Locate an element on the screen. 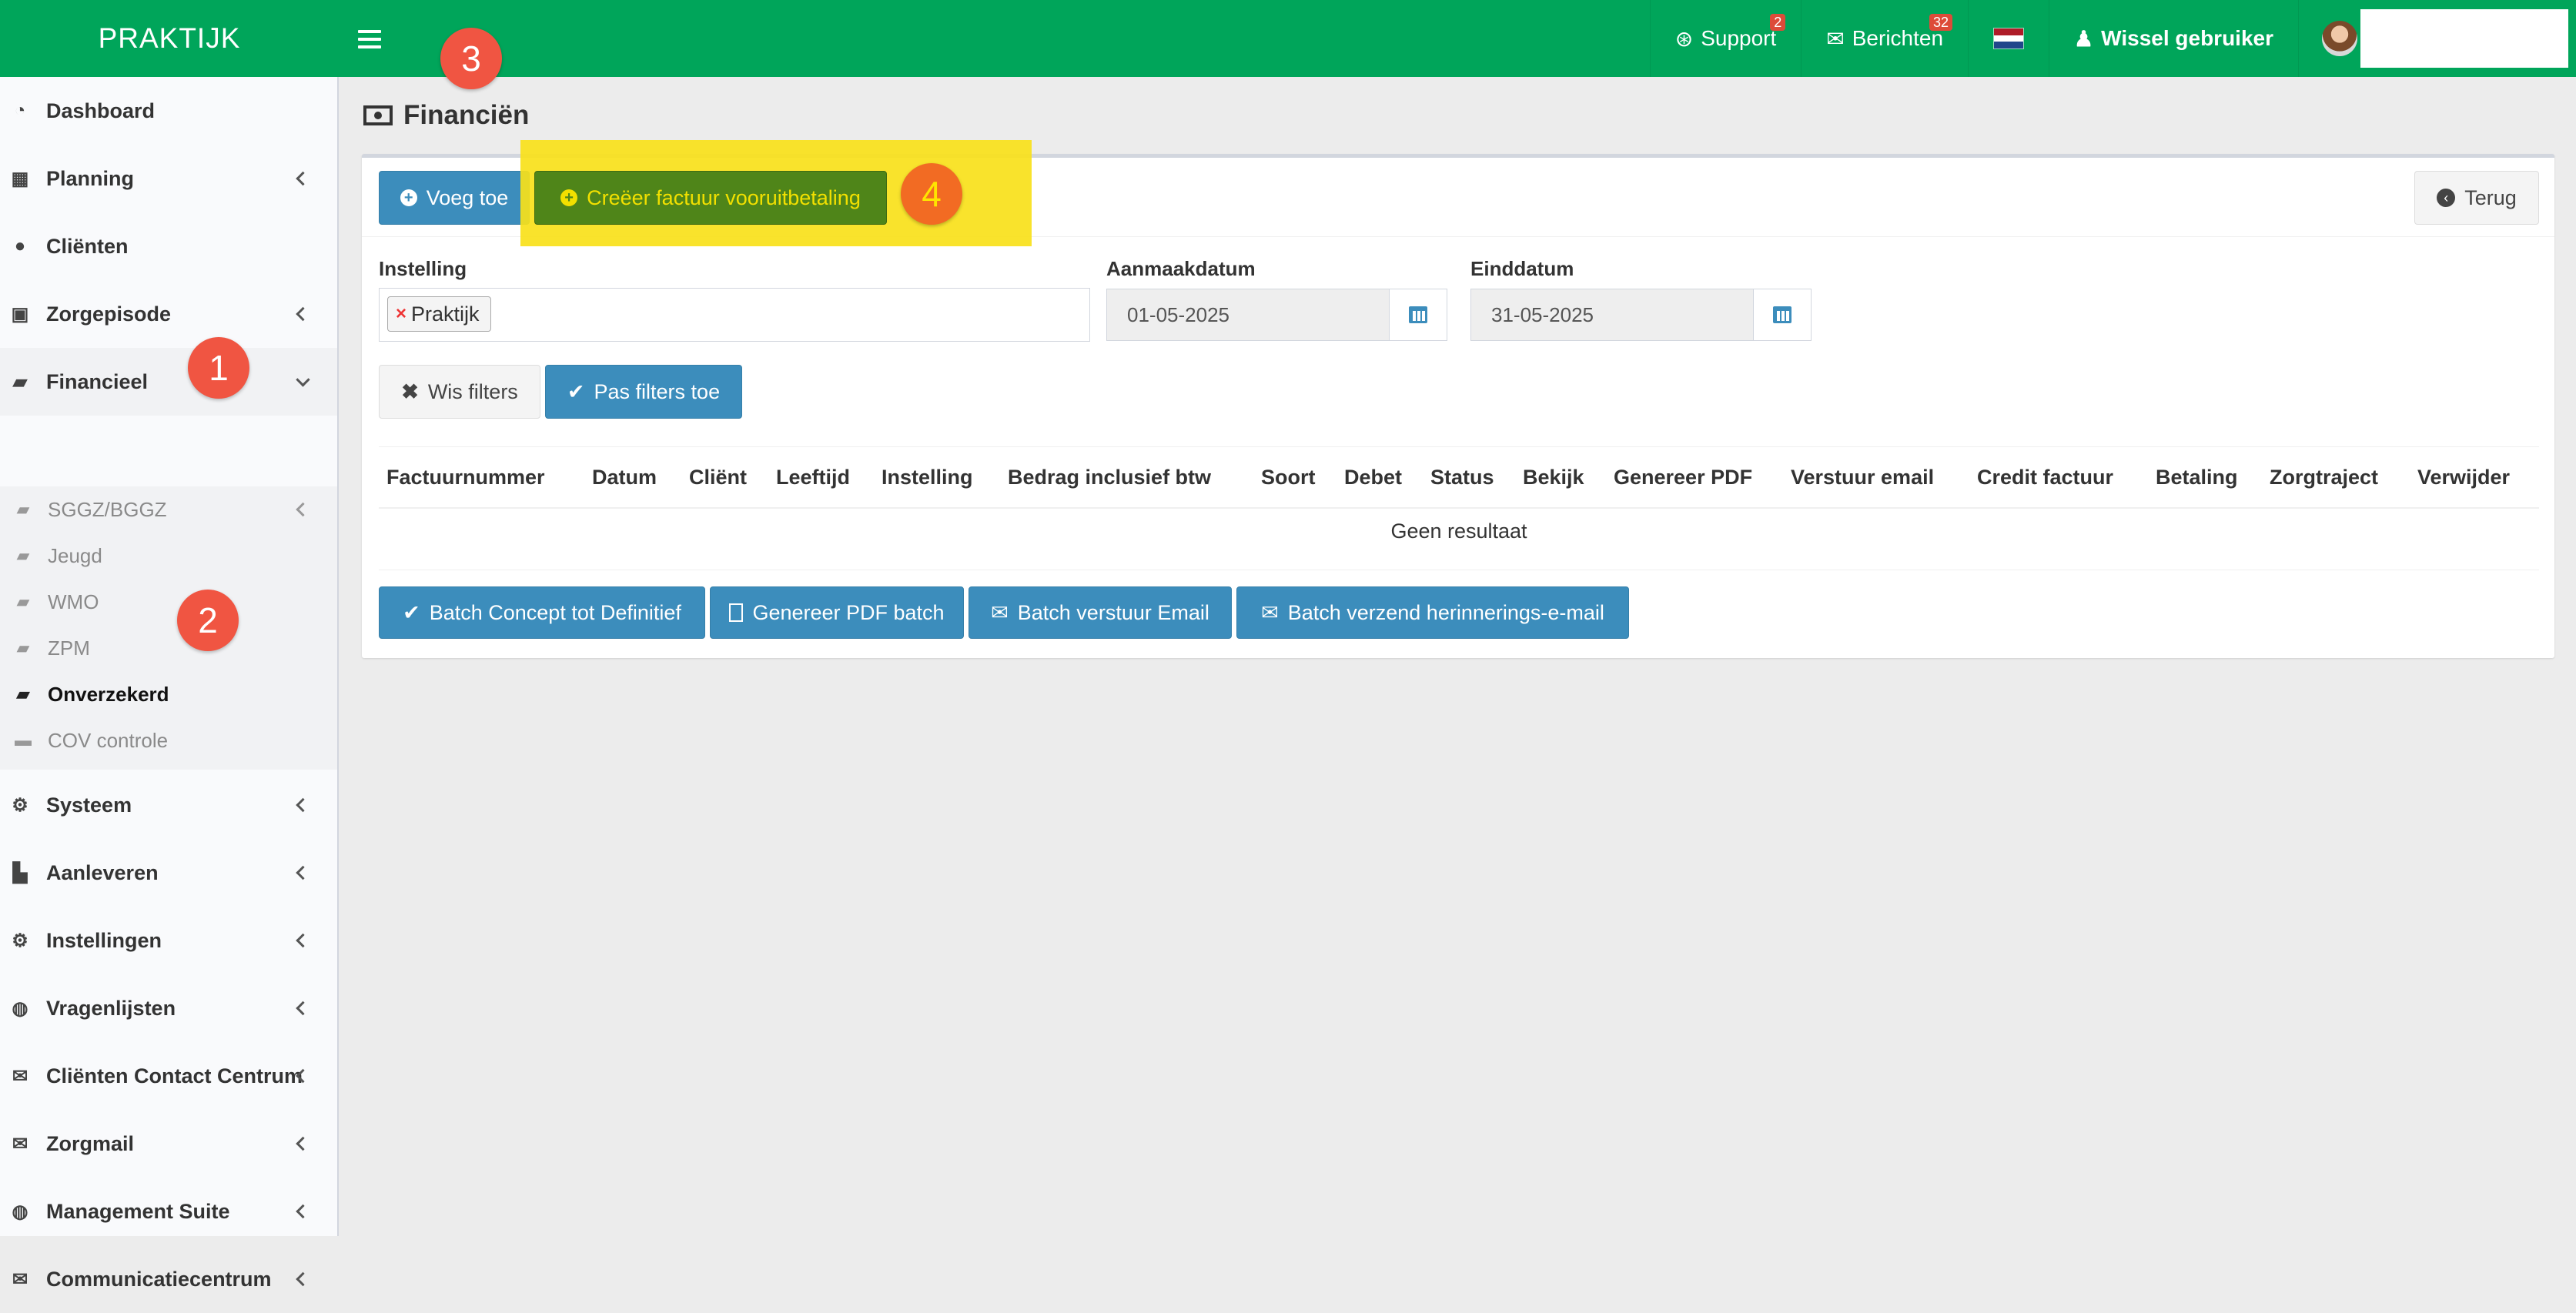 The height and width of the screenshot is (1313, 2576). gear-icon: ⚙ is located at coordinates (20, 940).